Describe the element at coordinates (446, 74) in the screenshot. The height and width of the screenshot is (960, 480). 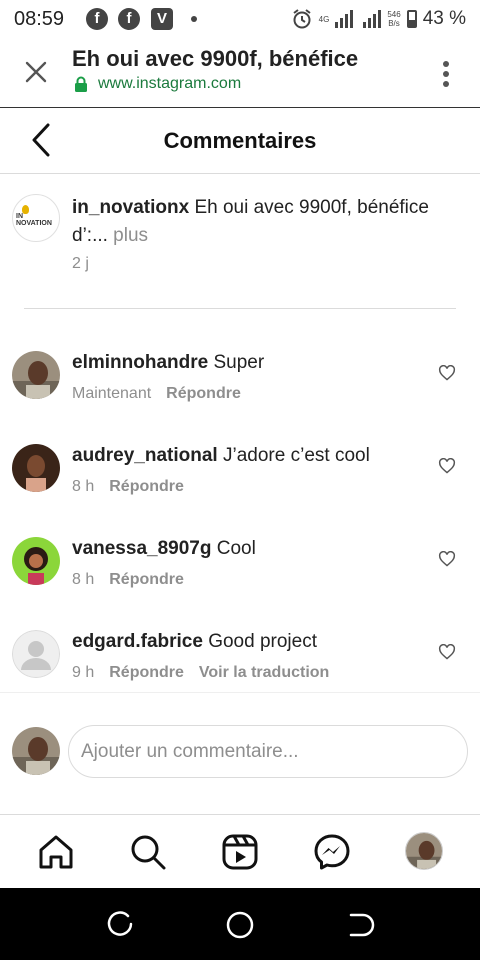
I see `more-vert-icon` at that location.